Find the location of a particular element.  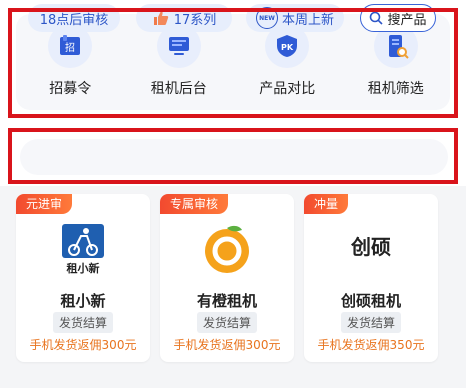

highlight-box-filters is located at coordinates (233, 156).